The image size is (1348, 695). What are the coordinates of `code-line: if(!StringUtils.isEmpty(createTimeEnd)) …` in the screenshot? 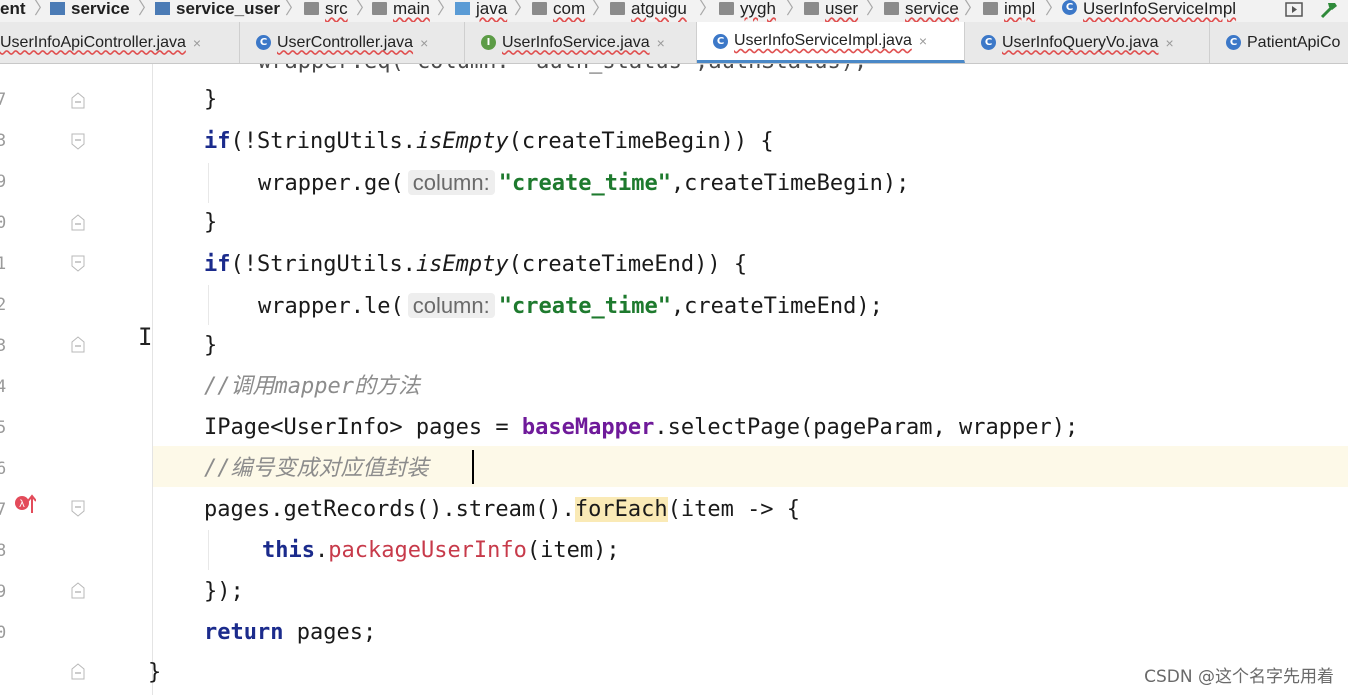 It's located at (476, 264).